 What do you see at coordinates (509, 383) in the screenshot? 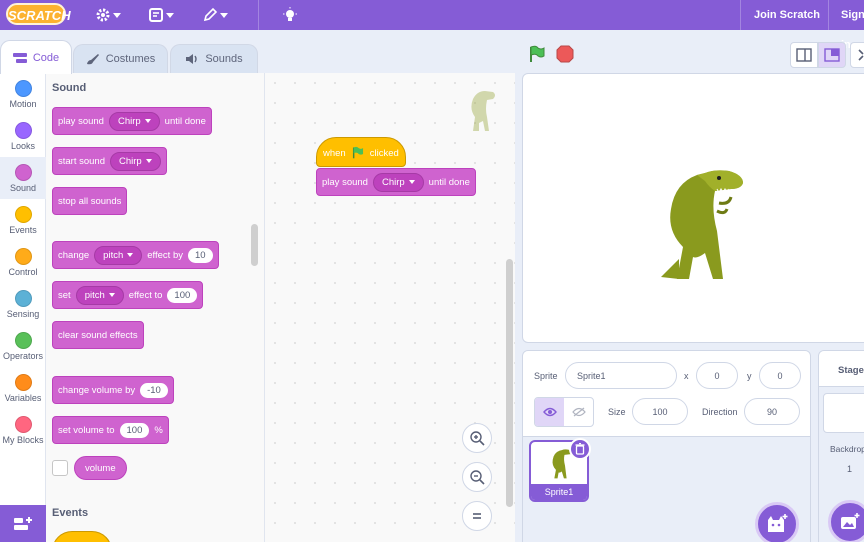
I see `script-area-scrollbar` at bounding box center [509, 383].